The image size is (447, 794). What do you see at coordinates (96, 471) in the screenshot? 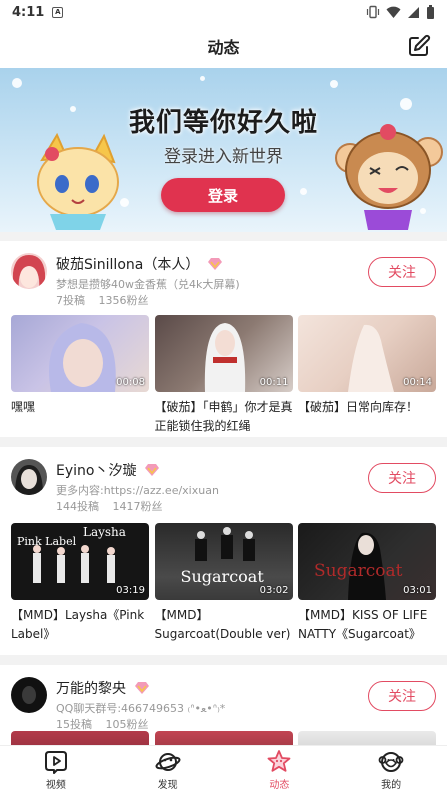
I see `user-name: Eyino丶汐璇` at bounding box center [96, 471].